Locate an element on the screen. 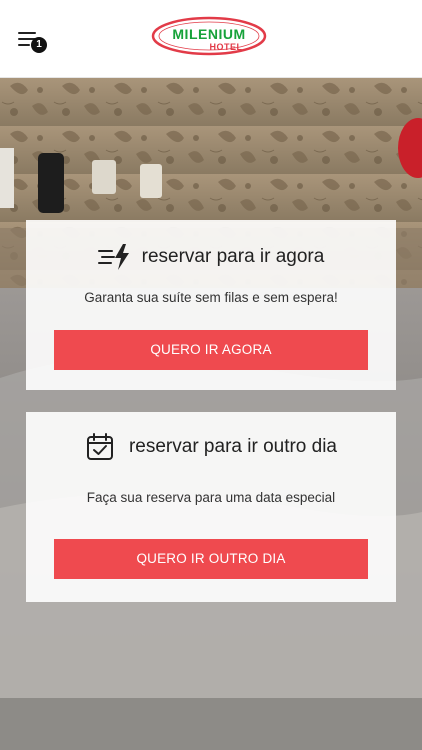 The height and width of the screenshot is (750, 422). lightning-speed-icon is located at coordinates (114, 257).